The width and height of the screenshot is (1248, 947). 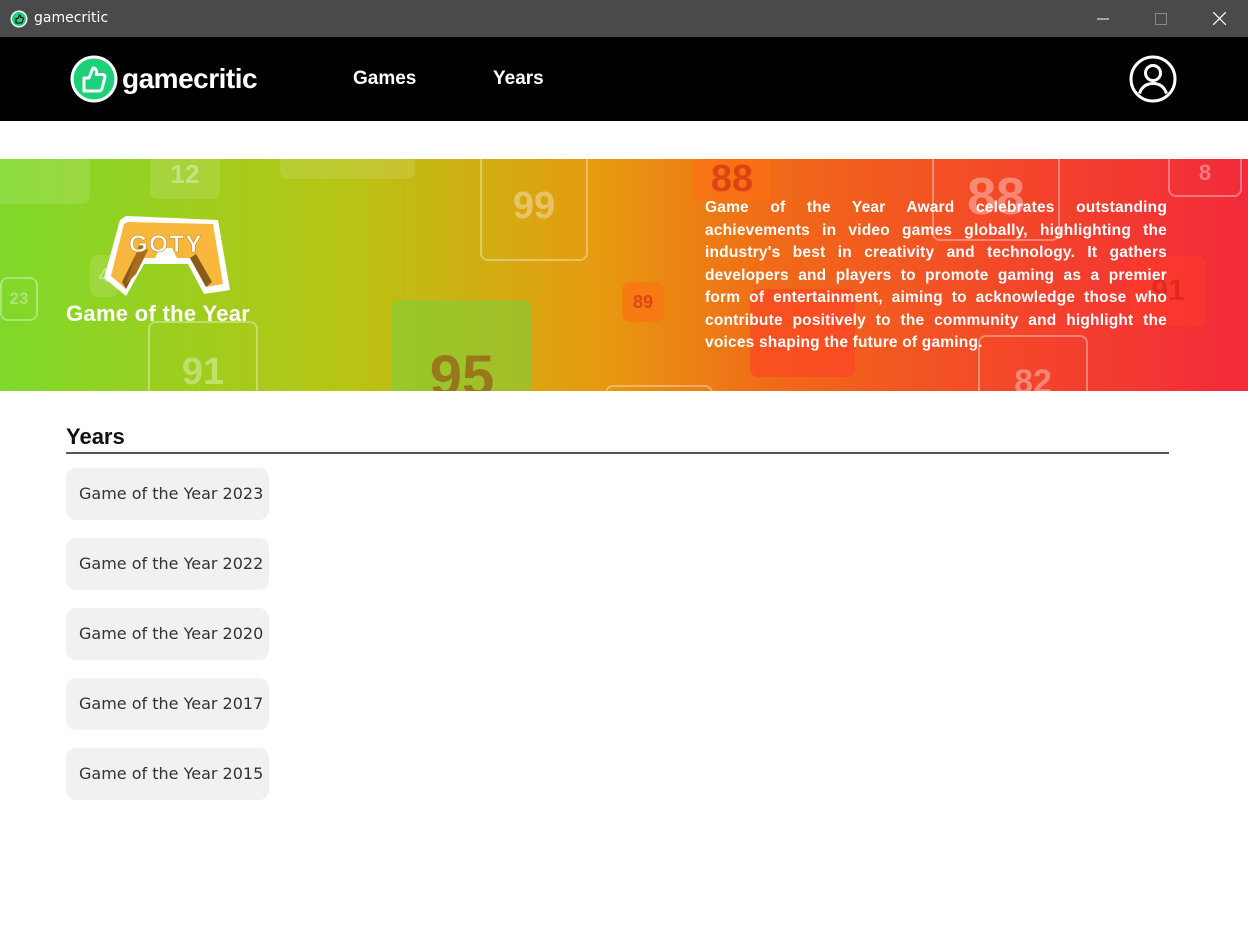 I want to click on maximize-icon, so click(x=1161, y=18).